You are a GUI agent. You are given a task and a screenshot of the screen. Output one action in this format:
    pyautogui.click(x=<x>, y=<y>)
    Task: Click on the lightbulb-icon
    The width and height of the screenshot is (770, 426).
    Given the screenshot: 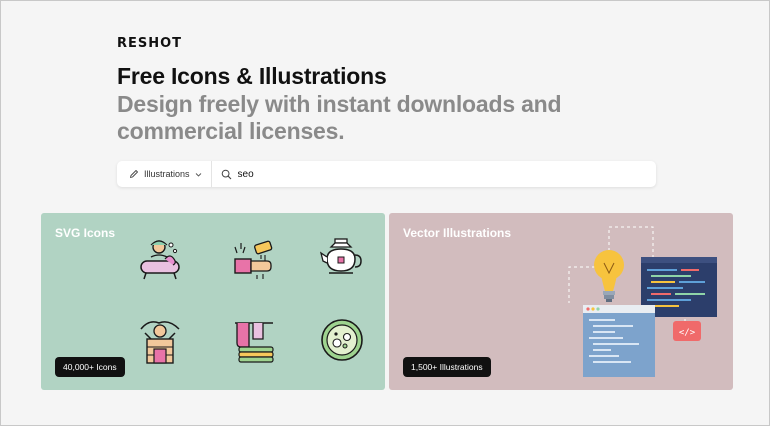 What is the action you would take?
    pyautogui.click(x=609, y=276)
    